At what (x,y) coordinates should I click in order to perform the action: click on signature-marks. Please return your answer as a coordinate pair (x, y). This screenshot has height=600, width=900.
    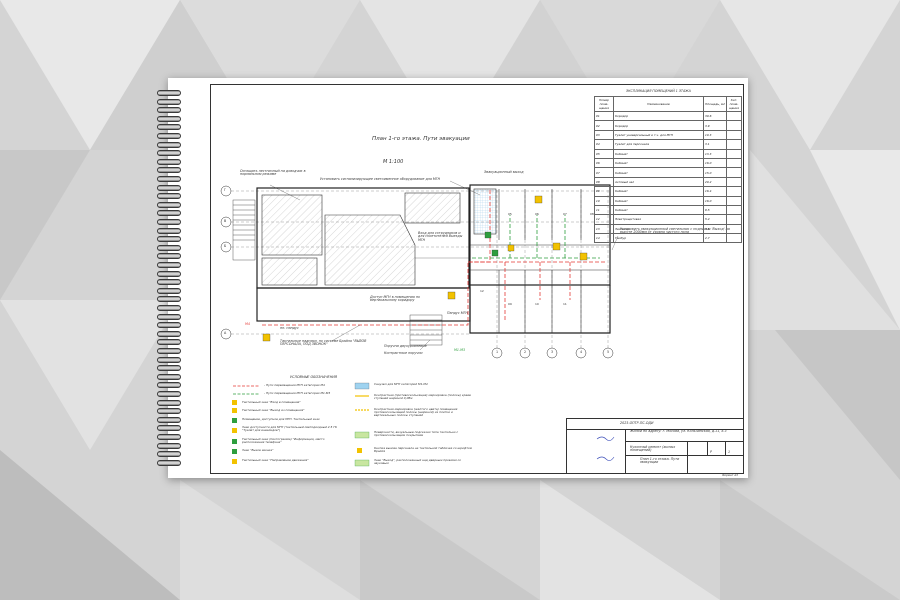
    Looking at the image, I should click on (605, 448).